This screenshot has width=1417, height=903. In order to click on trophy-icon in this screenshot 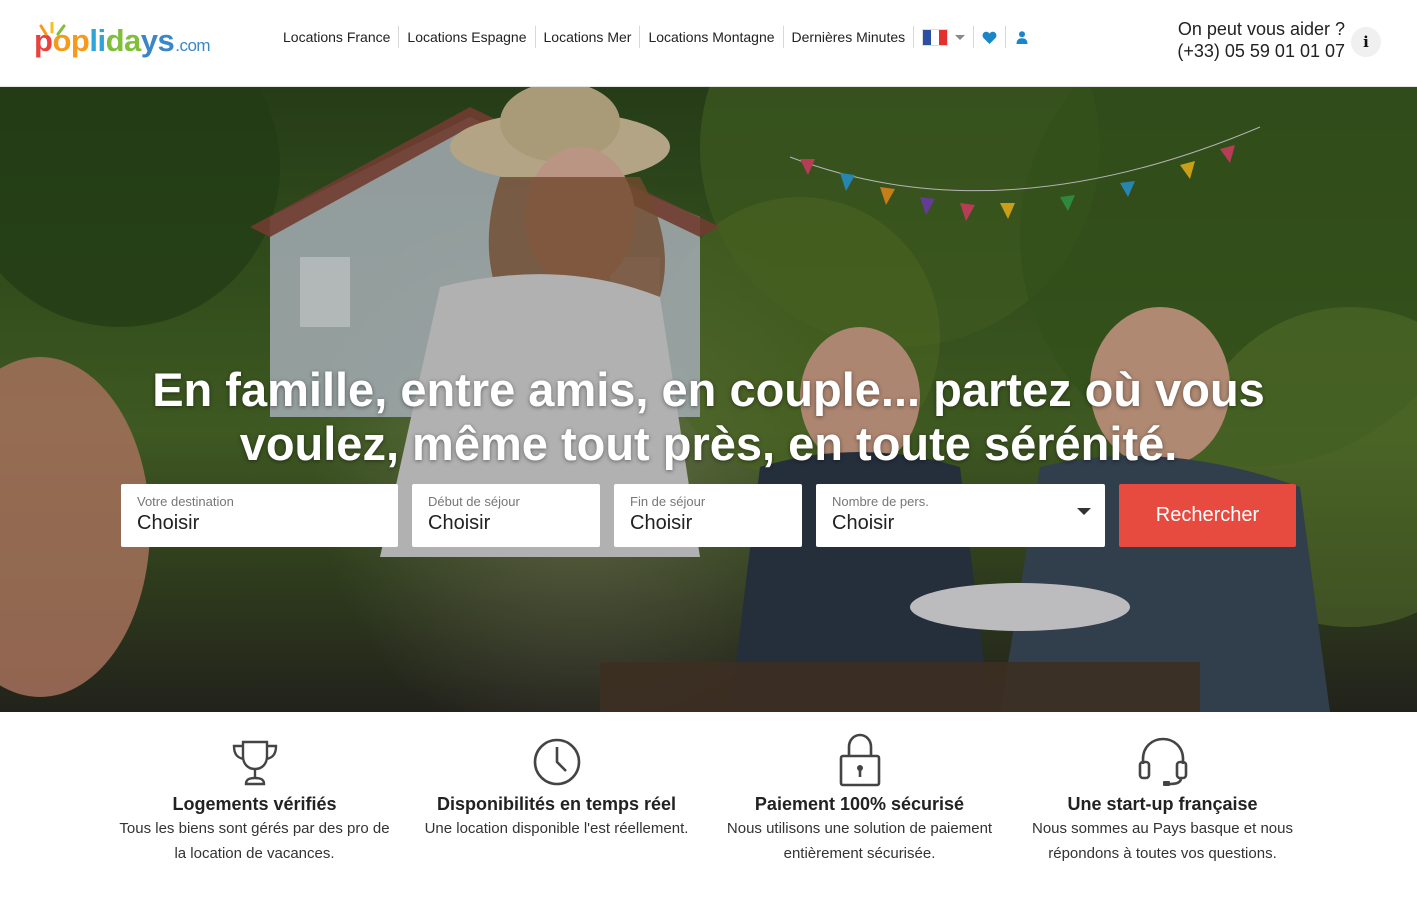, I will do `click(254, 763)`.